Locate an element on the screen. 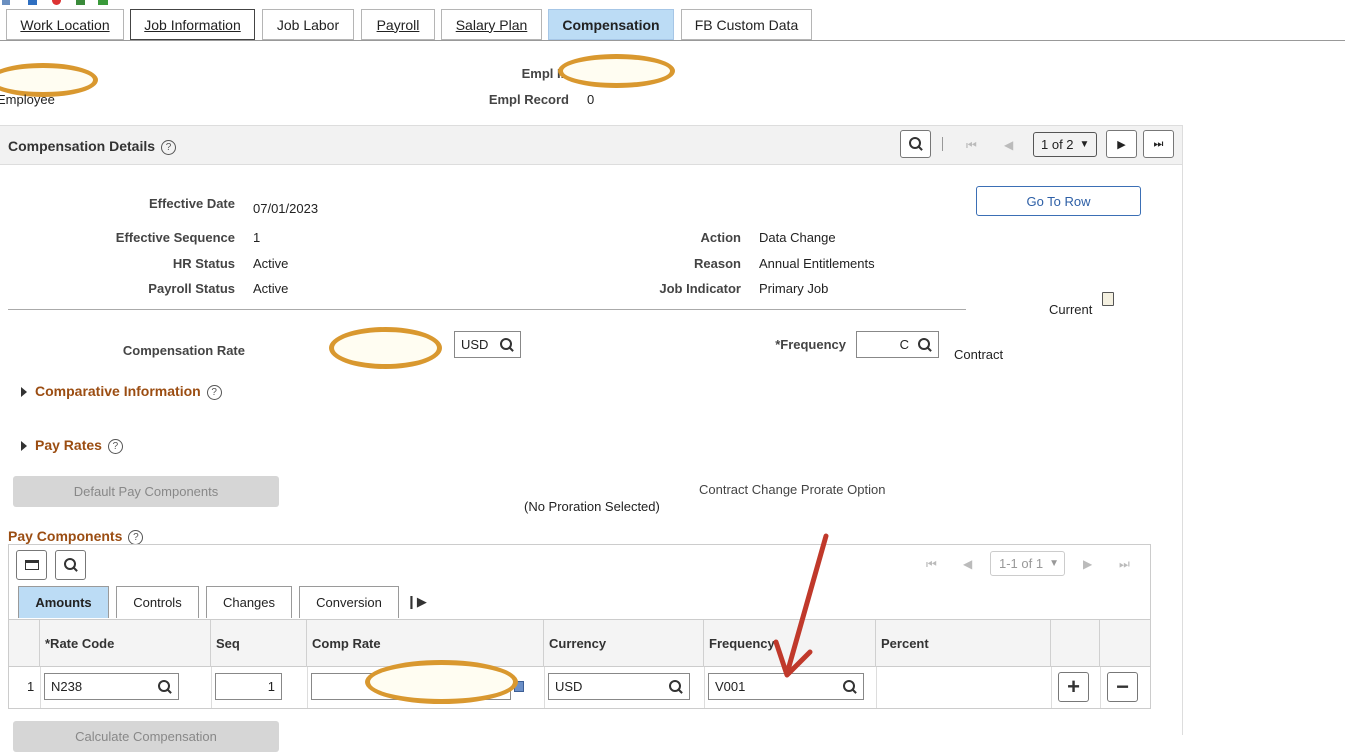 Image resolution: width=1345 pixels, height=752 pixels. tab-work-location: Work Location is located at coordinates (65, 24).